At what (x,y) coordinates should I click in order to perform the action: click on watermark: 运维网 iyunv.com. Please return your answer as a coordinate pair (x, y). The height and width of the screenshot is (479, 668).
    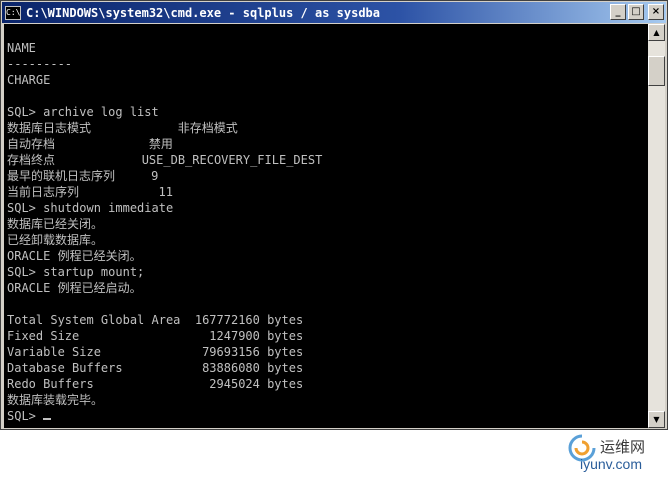
    Looking at the image, I should click on (614, 454).